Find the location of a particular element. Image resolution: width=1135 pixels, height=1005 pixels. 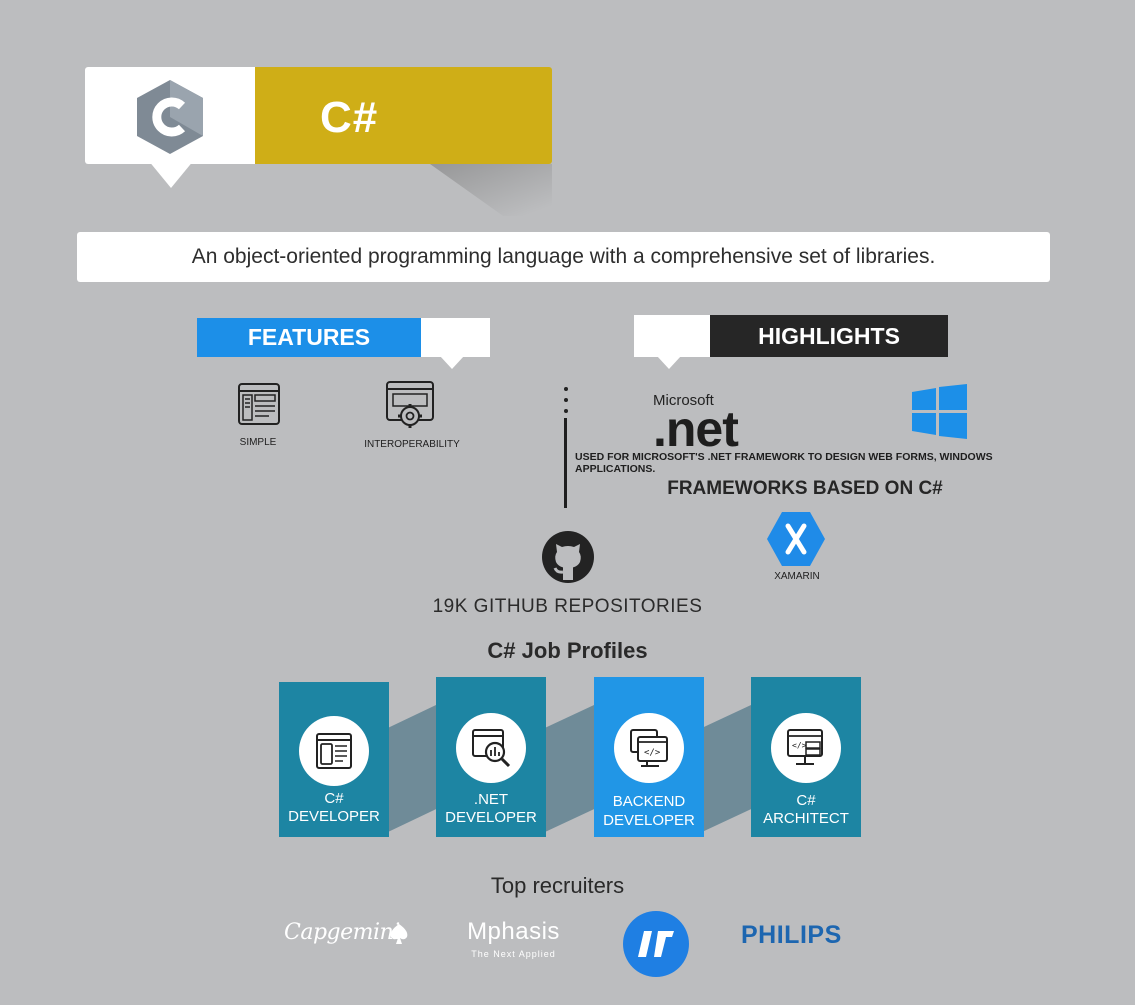

github-octocat-icon is located at coordinates (568, 557).